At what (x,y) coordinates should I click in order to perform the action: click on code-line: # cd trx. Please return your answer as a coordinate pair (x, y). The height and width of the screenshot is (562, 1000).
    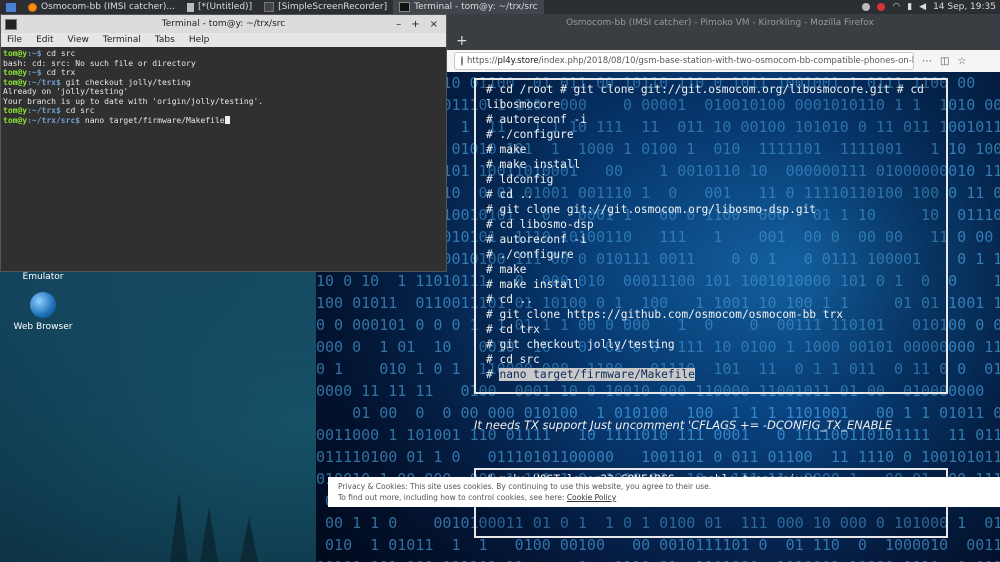
    Looking at the image, I should click on (513, 329).